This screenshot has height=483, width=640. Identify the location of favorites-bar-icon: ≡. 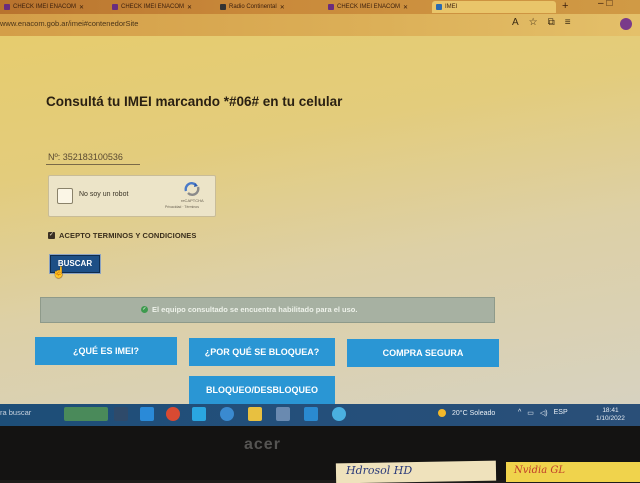
(568, 22).